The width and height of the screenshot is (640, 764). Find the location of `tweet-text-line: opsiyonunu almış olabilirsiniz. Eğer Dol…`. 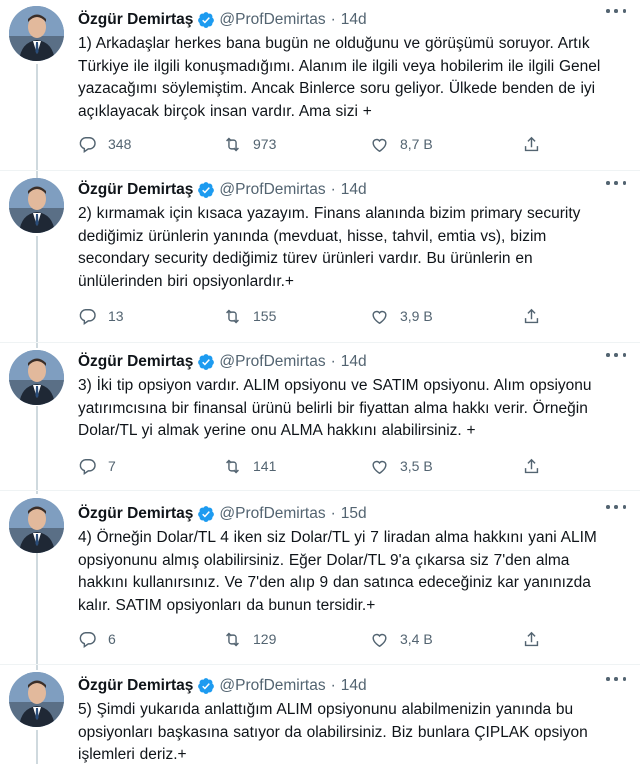

tweet-text-line: opsiyonunu almış olabilirsiniz. Eğer Dol… is located at coordinates (324, 560).